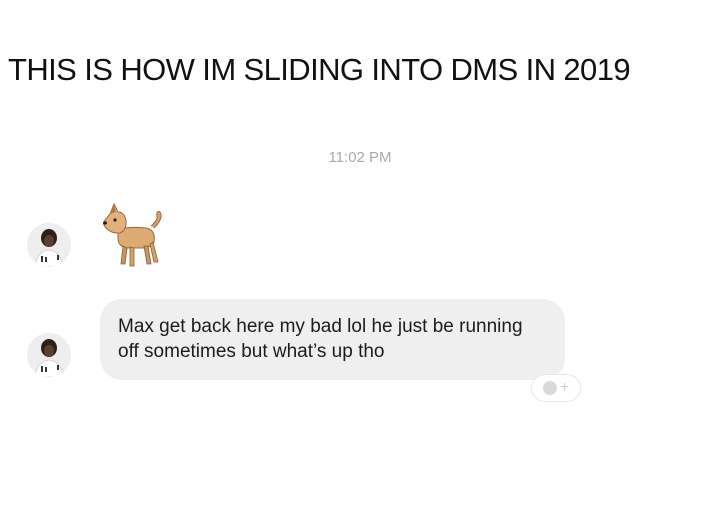  I want to click on dog-emoji-message, so click(132, 238).